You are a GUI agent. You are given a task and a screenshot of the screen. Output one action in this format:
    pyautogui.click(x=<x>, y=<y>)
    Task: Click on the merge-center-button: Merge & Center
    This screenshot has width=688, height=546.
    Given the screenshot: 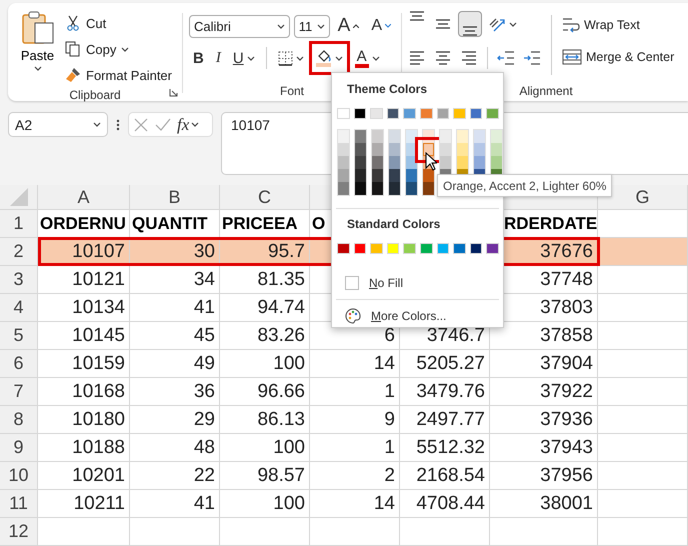 What is the action you would take?
    pyautogui.click(x=618, y=57)
    